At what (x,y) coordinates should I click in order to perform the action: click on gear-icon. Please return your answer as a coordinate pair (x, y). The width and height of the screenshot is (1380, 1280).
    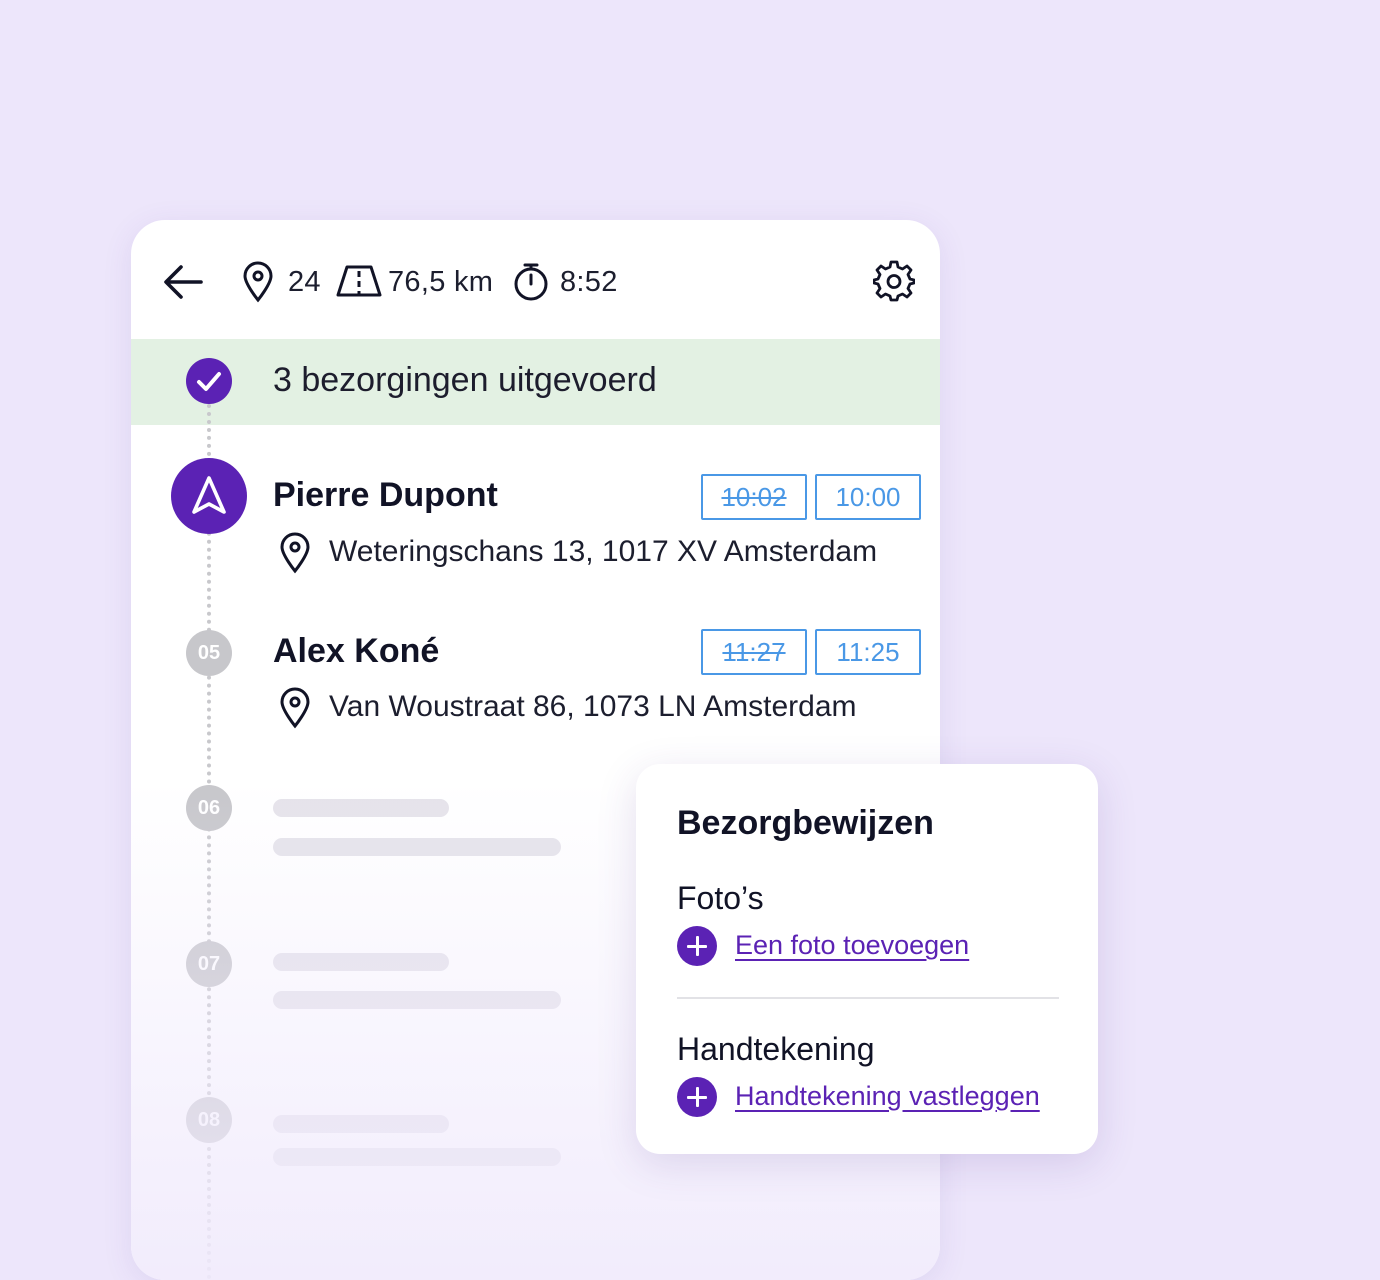
    Looking at the image, I should click on (894, 281).